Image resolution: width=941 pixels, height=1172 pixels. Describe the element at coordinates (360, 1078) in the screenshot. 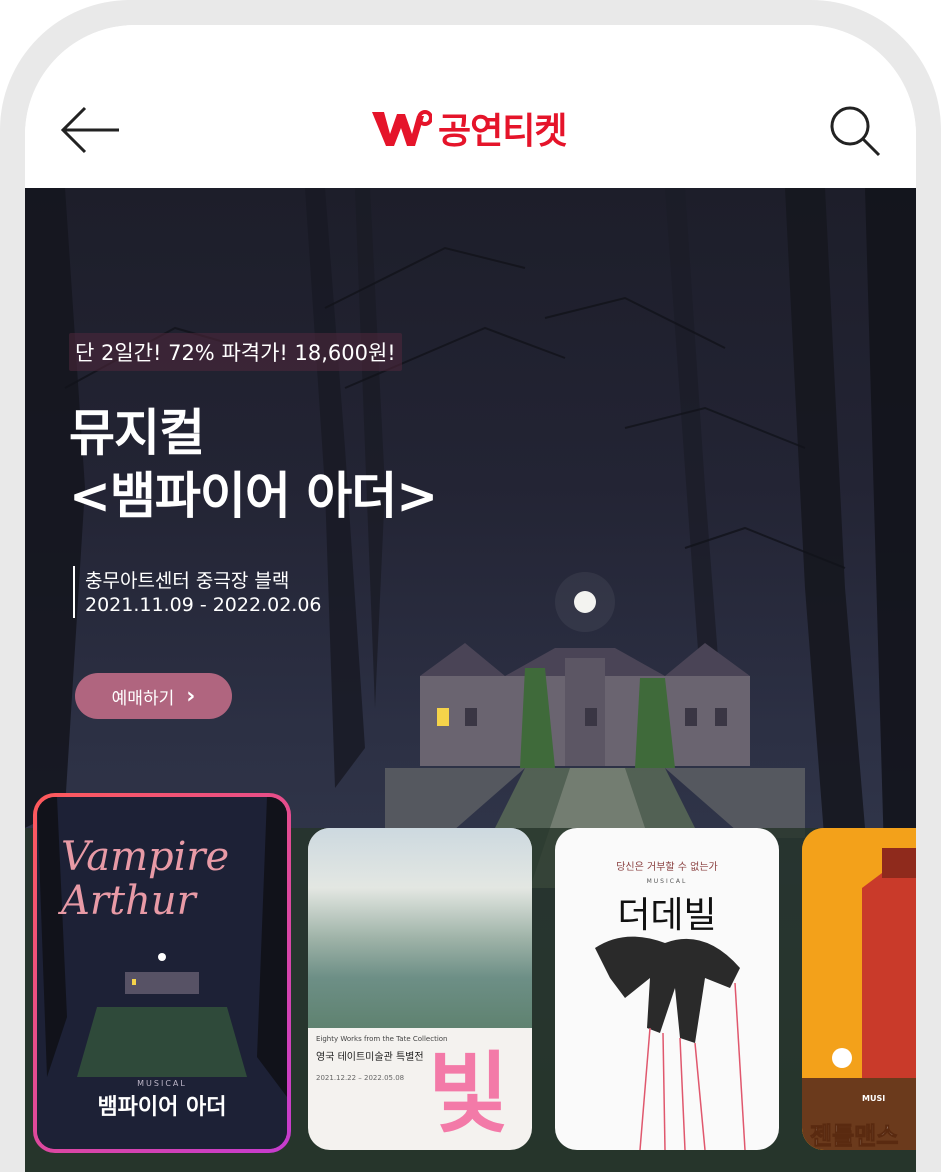

I see `card-caption-dates: 2021.12.22 – 2022.05.08` at that location.